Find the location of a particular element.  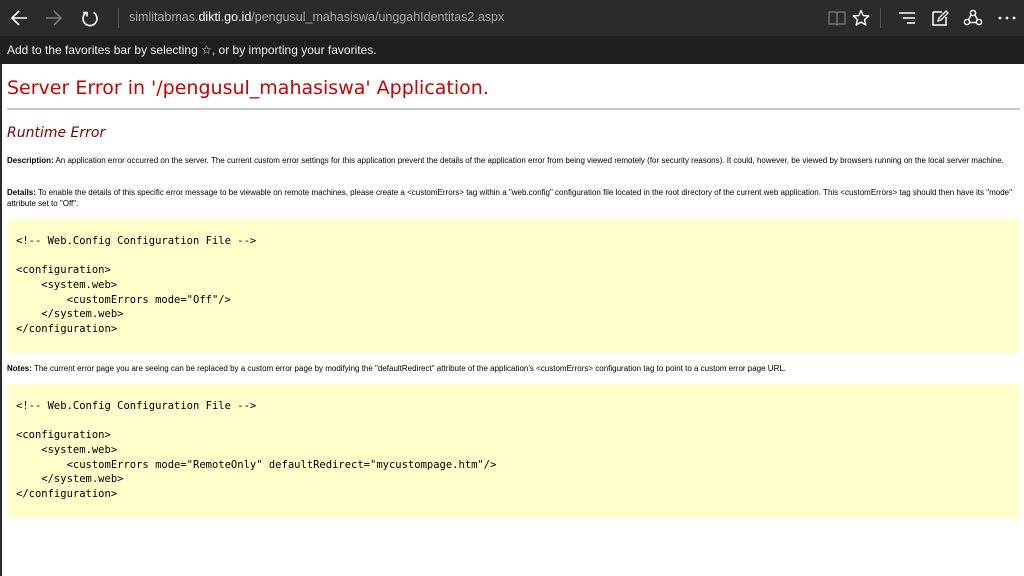

share-button is located at coordinates (973, 18).